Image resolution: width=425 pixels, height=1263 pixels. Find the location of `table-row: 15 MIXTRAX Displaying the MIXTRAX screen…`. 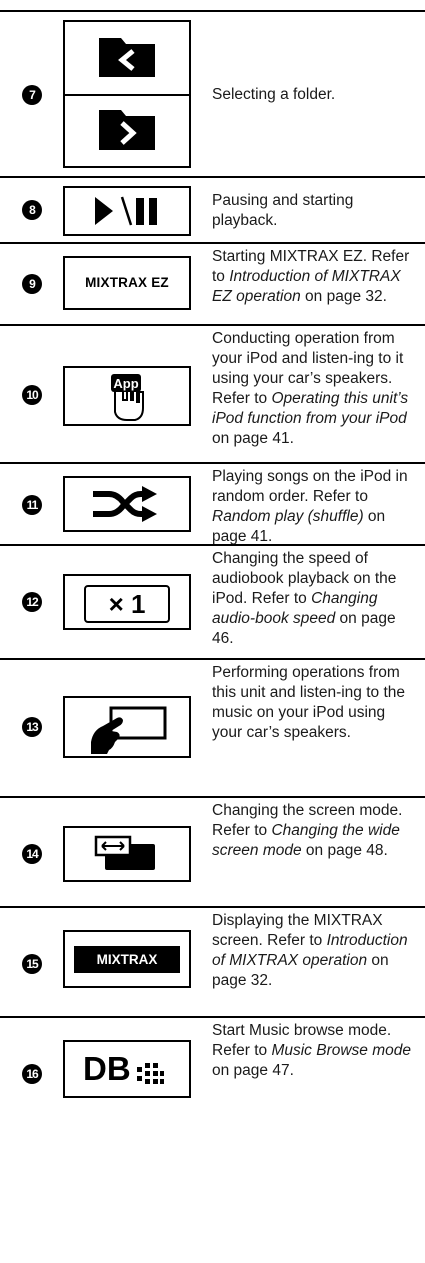

table-row: 15 MIXTRAX Displaying the MIXTRAX screen… is located at coordinates (212, 961).